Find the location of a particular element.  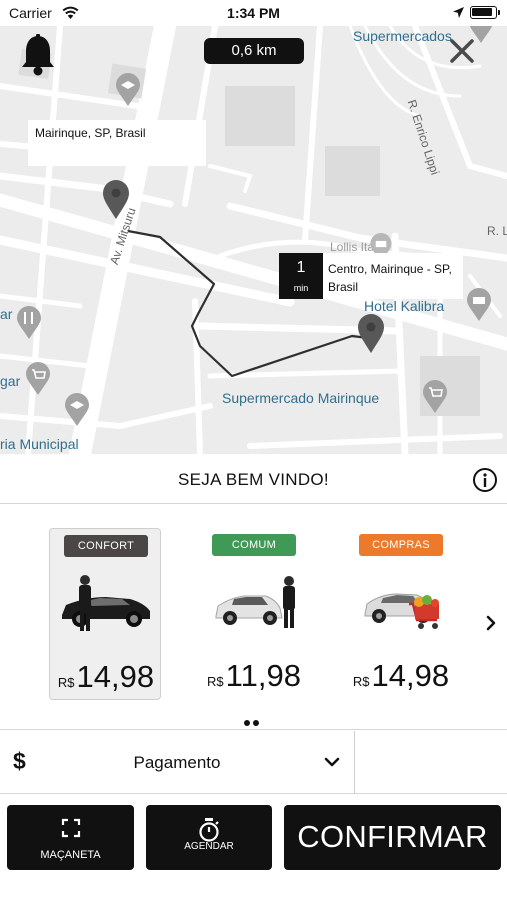

destination-label: Centro, Mairinque - SP, Brasil is located at coordinates (390, 278).